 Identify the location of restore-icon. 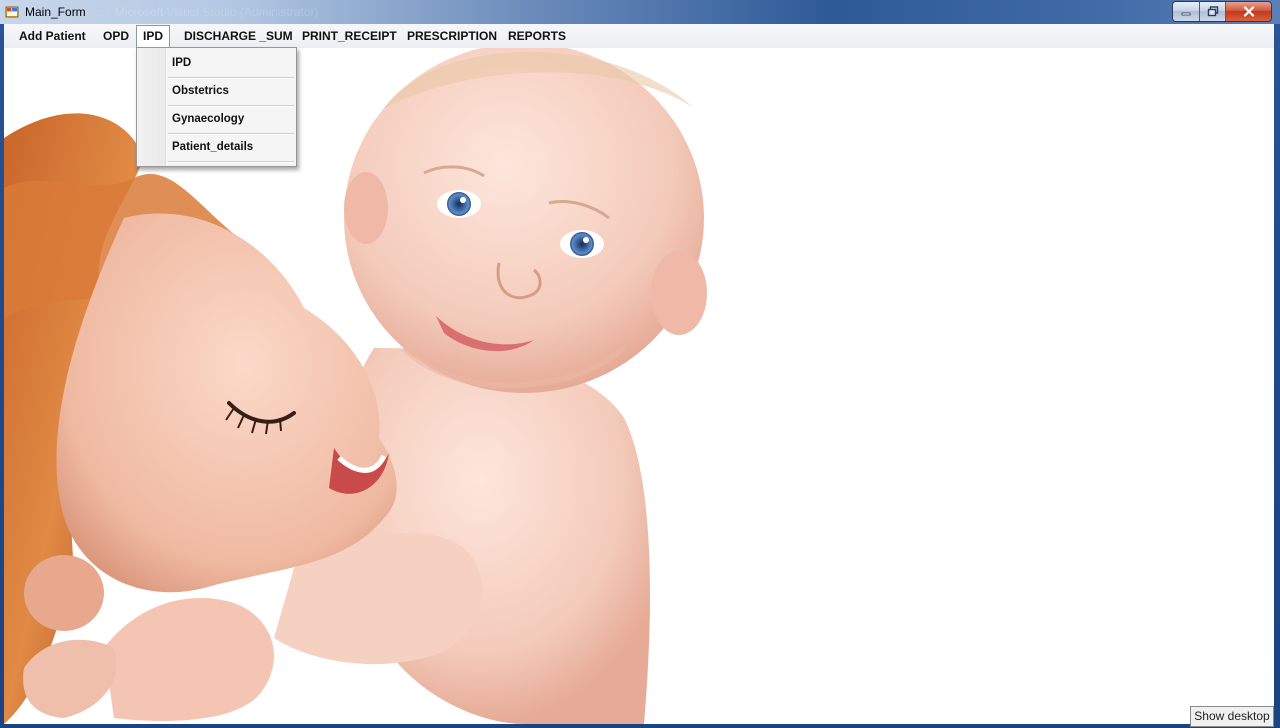
(1212, 11).